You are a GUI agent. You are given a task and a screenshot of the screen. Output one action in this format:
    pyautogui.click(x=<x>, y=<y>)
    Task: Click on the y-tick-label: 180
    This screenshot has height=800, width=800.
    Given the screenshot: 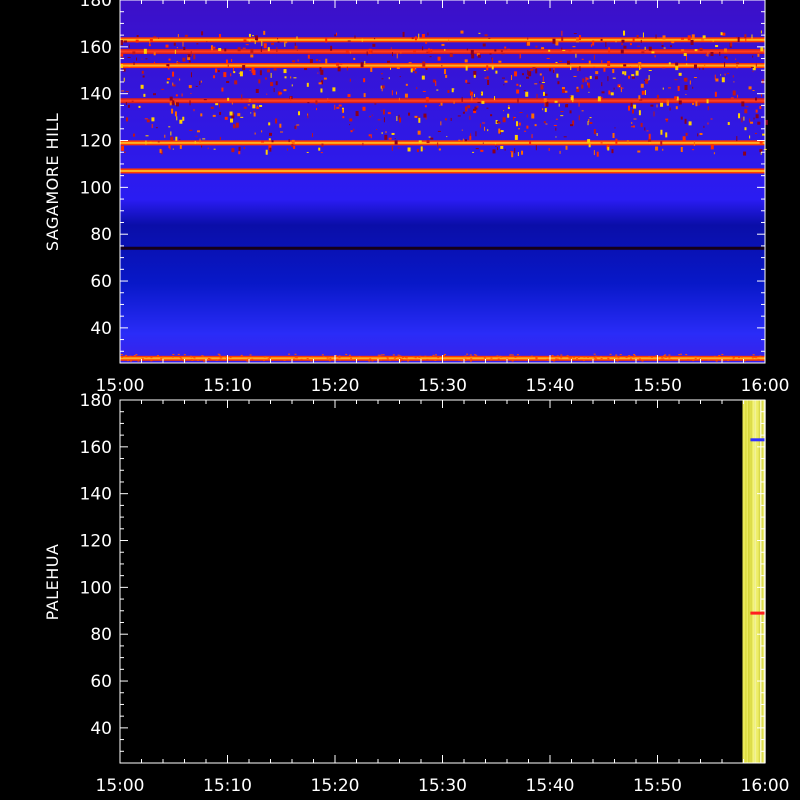 What is the action you would take?
    pyautogui.click(x=96, y=401)
    